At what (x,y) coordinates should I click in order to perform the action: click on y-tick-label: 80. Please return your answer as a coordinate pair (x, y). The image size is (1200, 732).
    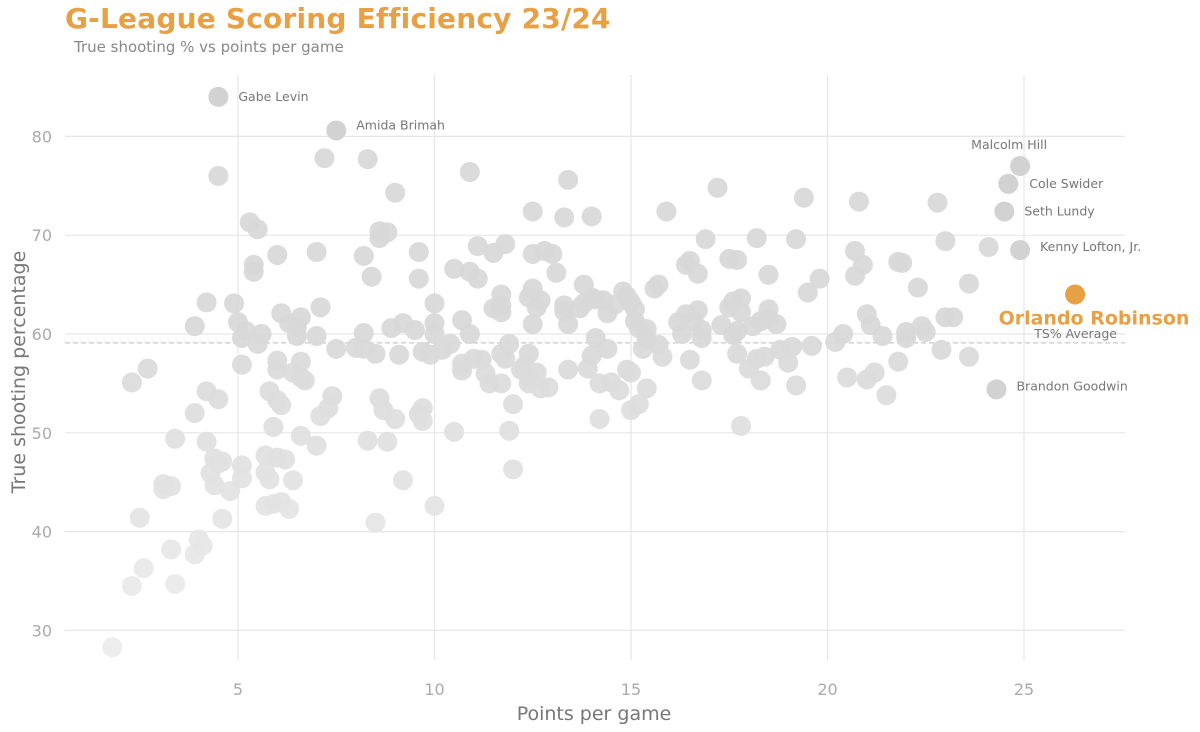
    Looking at the image, I should click on (42, 136).